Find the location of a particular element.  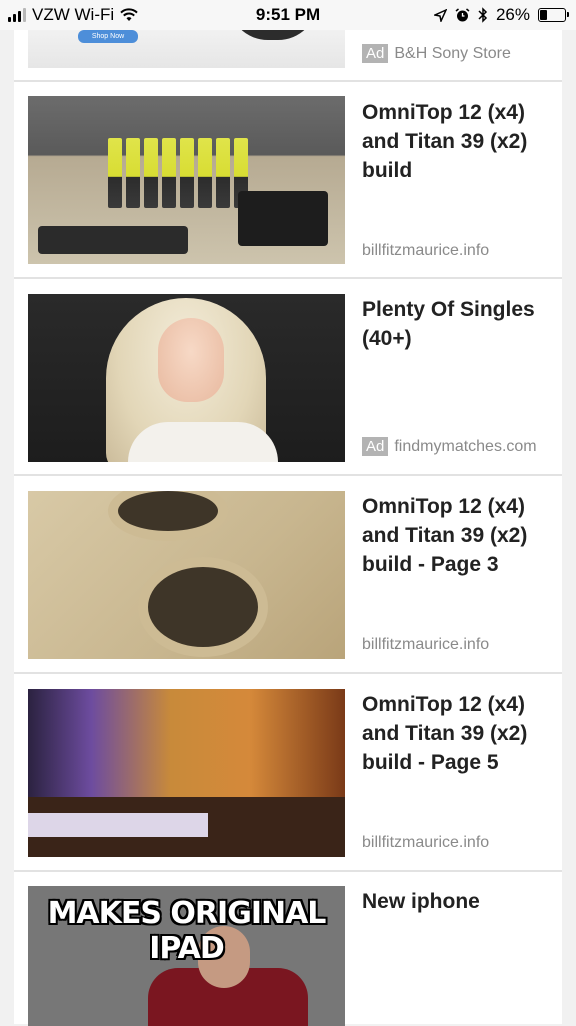

battery-percent: 26% is located at coordinates (512, 14).